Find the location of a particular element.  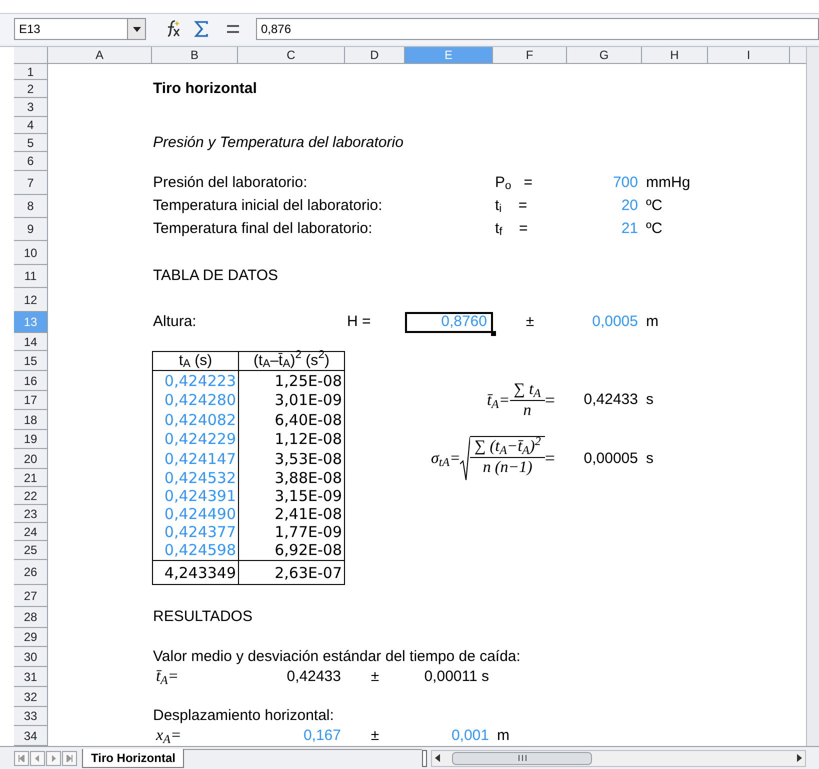

table-cell: 2,63E-07 is located at coordinates (291, 572).